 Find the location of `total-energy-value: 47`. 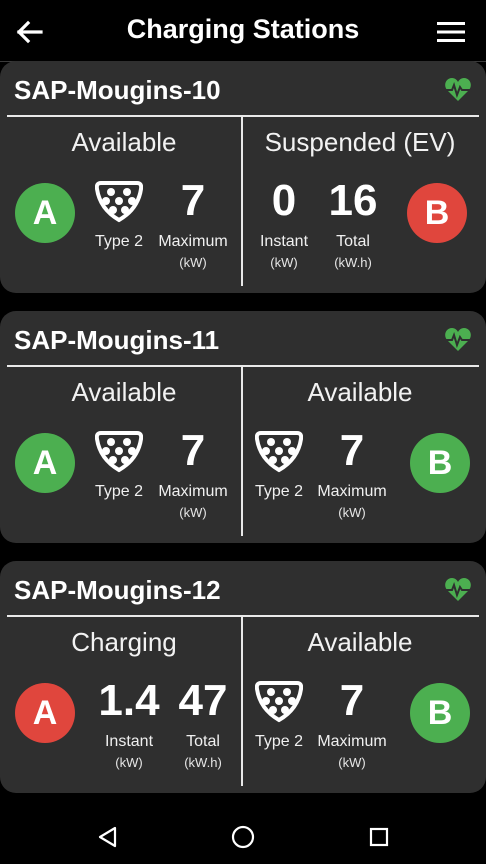

total-energy-value: 47 is located at coordinates (203, 700).